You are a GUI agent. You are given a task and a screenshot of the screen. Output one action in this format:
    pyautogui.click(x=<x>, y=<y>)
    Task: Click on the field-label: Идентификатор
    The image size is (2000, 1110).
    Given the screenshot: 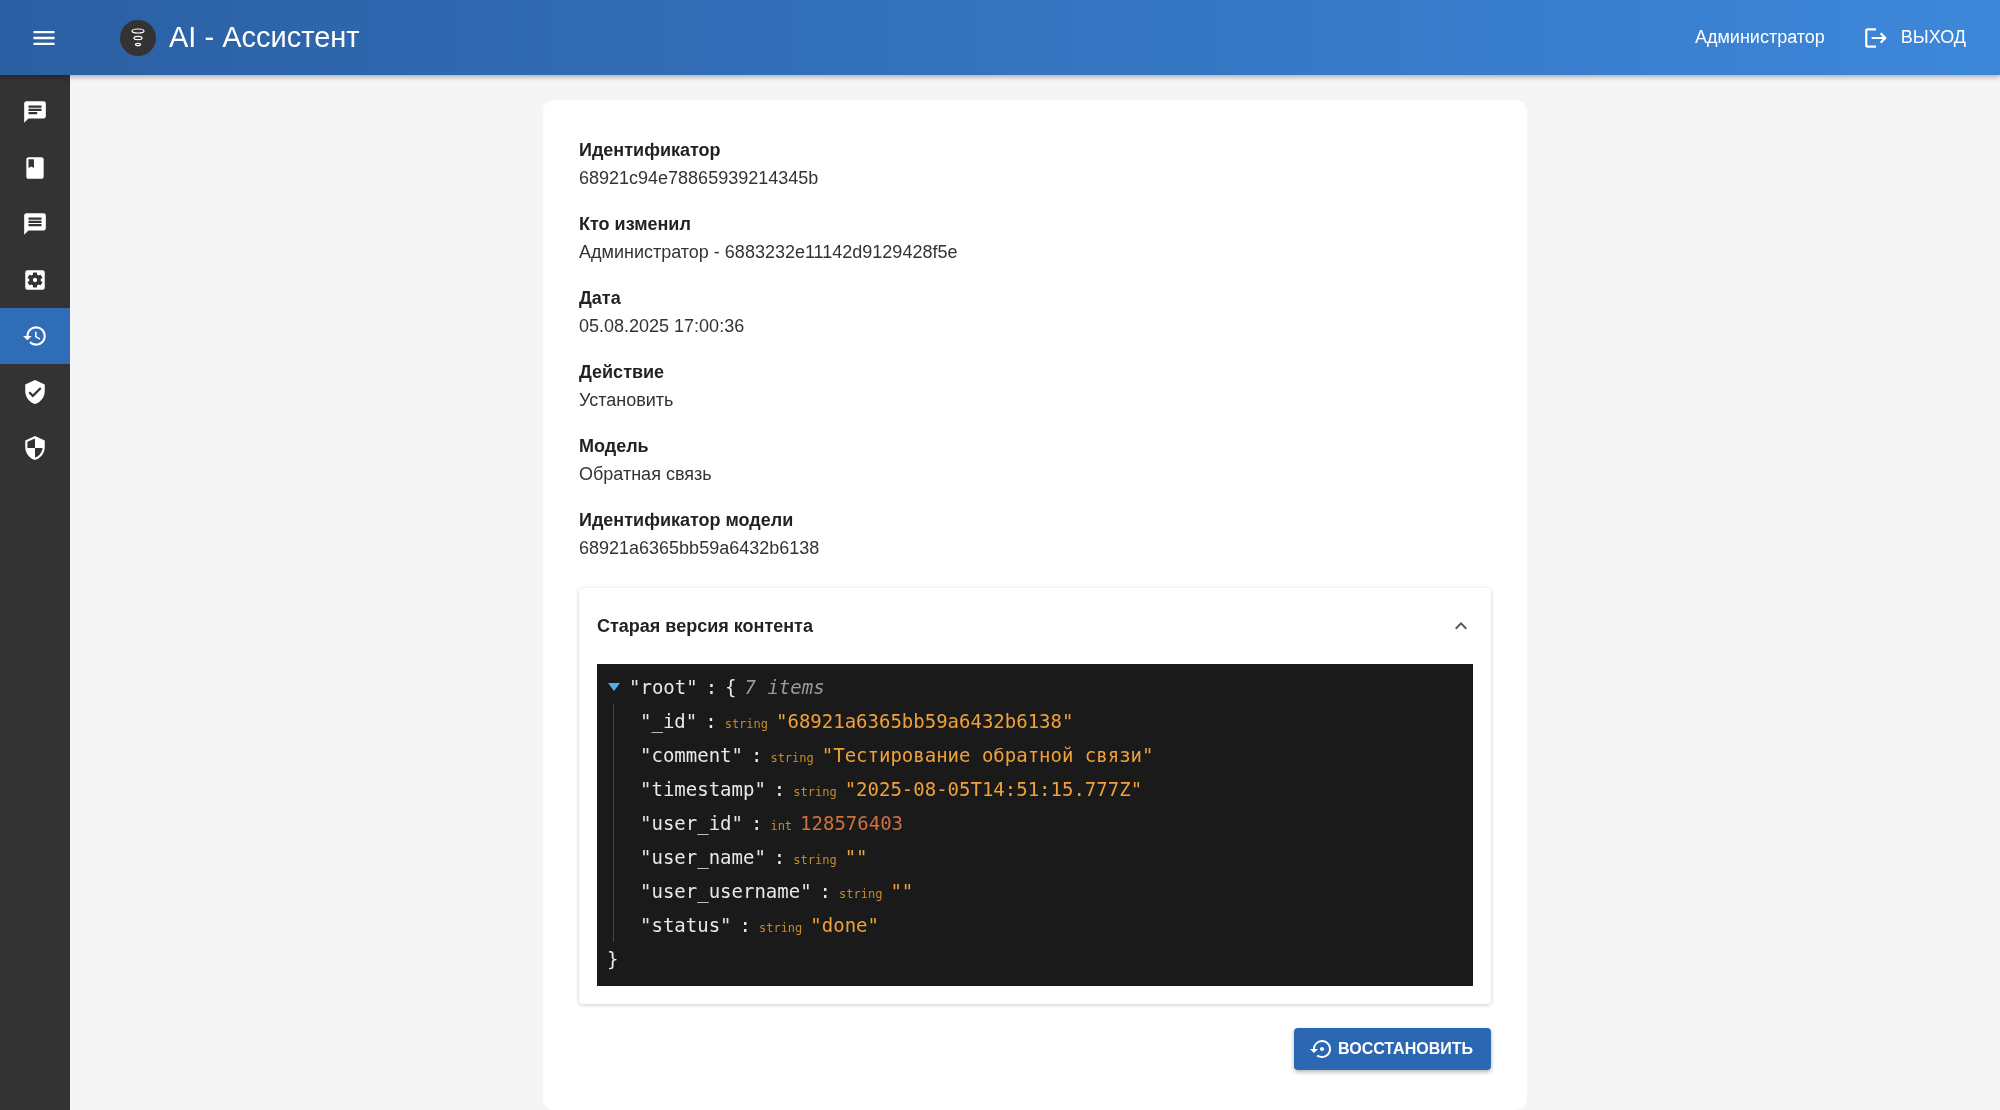 What is the action you would take?
    pyautogui.click(x=650, y=150)
    